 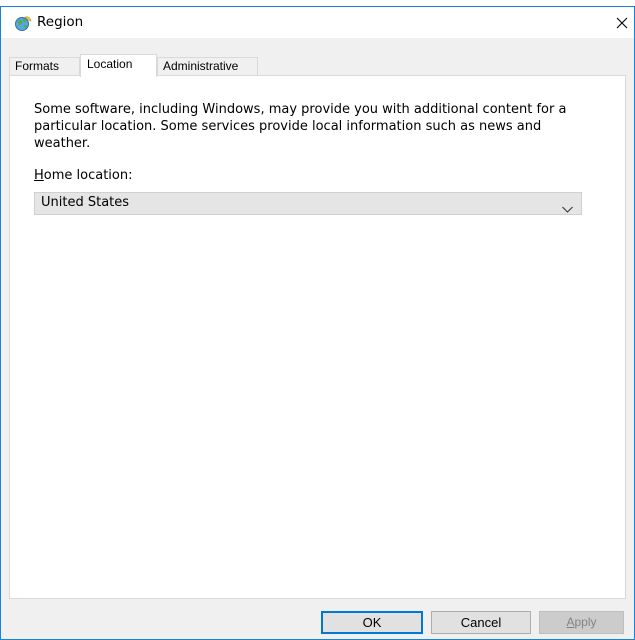 I want to click on home-location-label: Home location:, so click(x=83, y=175).